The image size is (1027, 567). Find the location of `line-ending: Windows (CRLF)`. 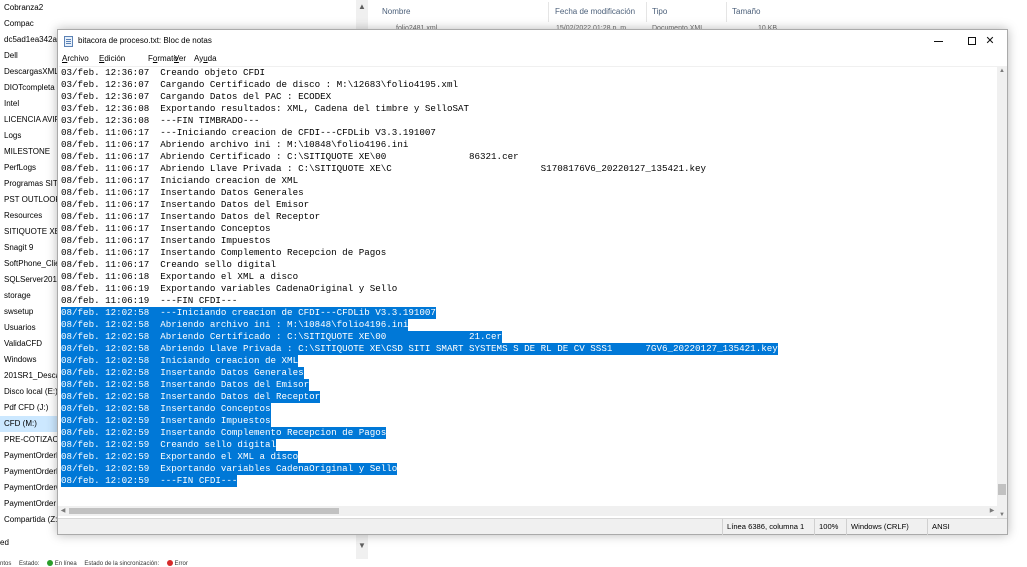

line-ending: Windows (CRLF) is located at coordinates (877, 527).